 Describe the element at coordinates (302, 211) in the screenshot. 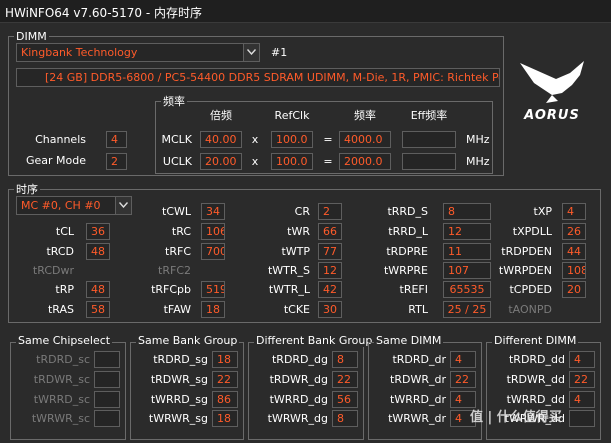

I see `timing-label-cr: CR` at that location.